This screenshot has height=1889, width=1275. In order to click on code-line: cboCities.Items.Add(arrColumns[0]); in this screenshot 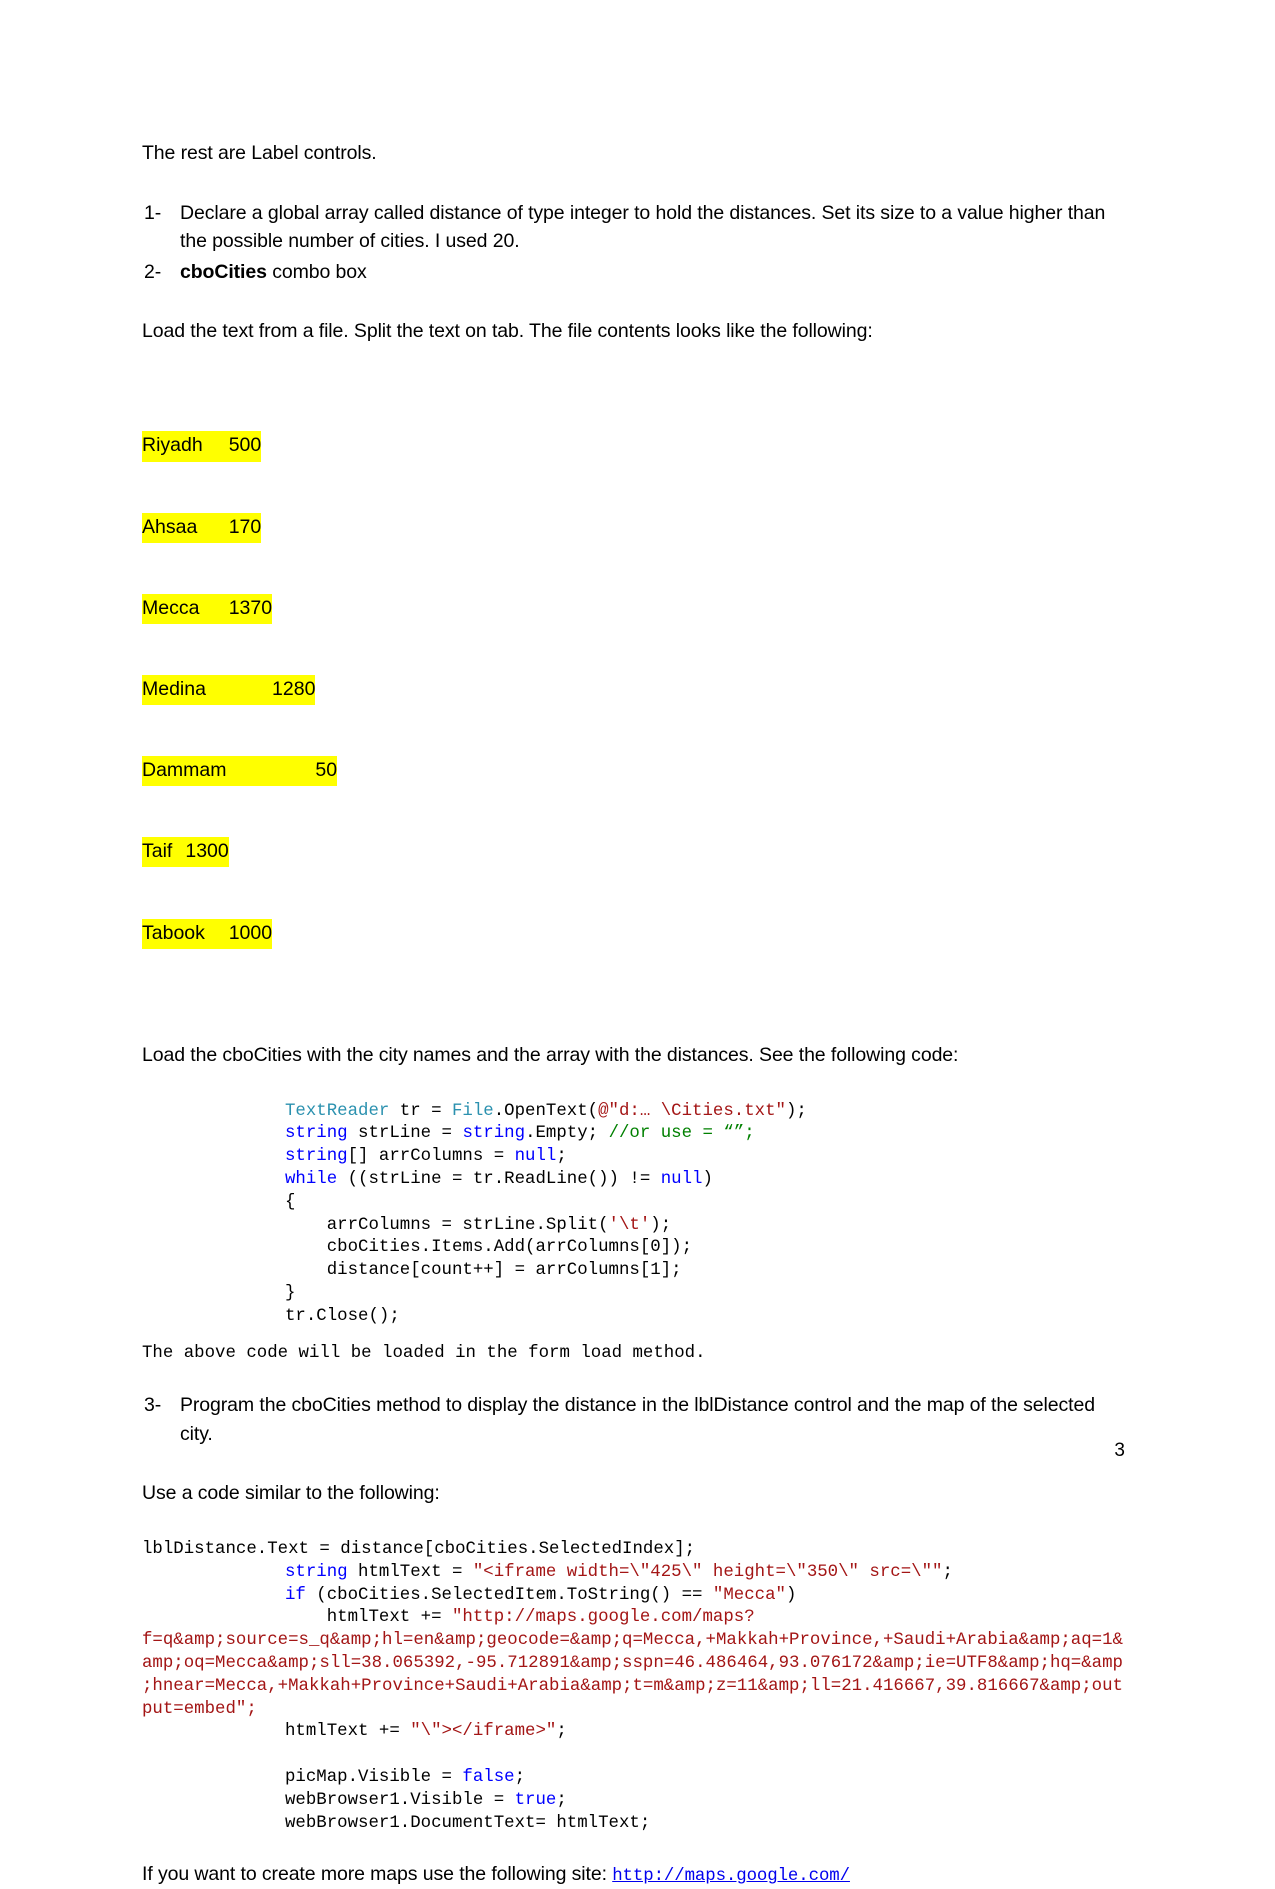, I will do `click(488, 1247)`.